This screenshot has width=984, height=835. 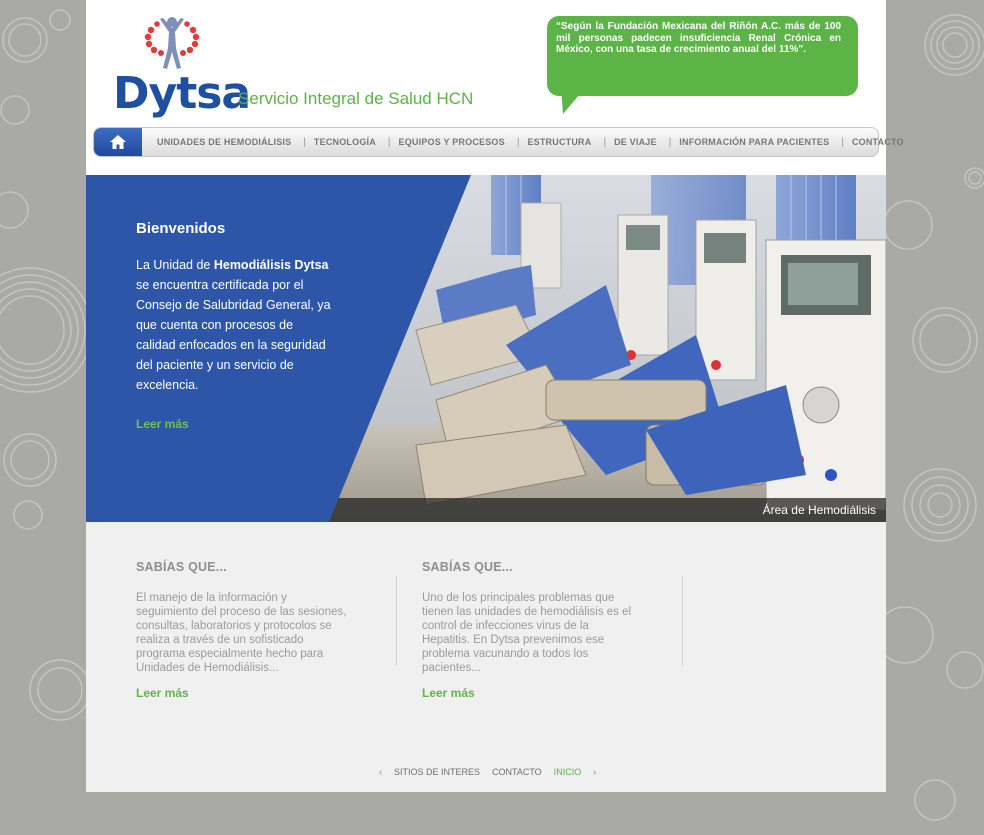 I want to click on hero-title: Bienvenidos, so click(x=181, y=228).